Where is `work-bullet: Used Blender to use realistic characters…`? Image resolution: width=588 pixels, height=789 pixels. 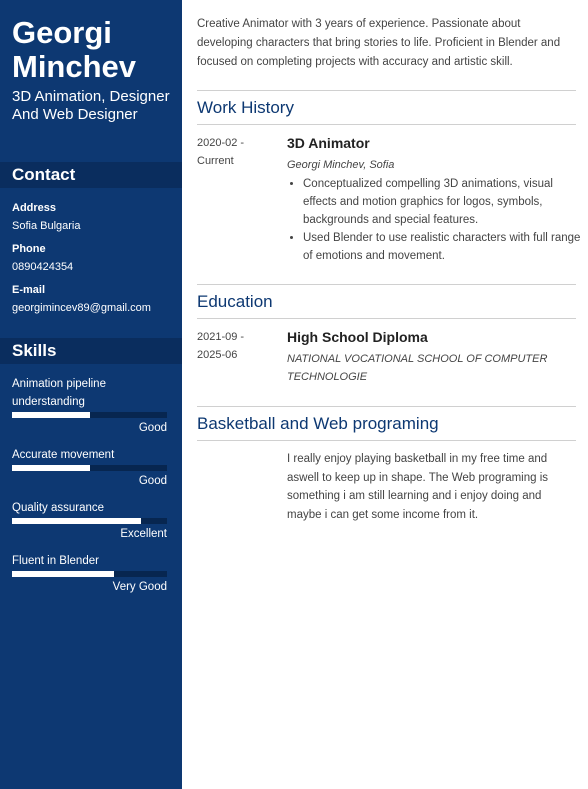 work-bullet: Used Blender to use realistic characters… is located at coordinates (445, 247).